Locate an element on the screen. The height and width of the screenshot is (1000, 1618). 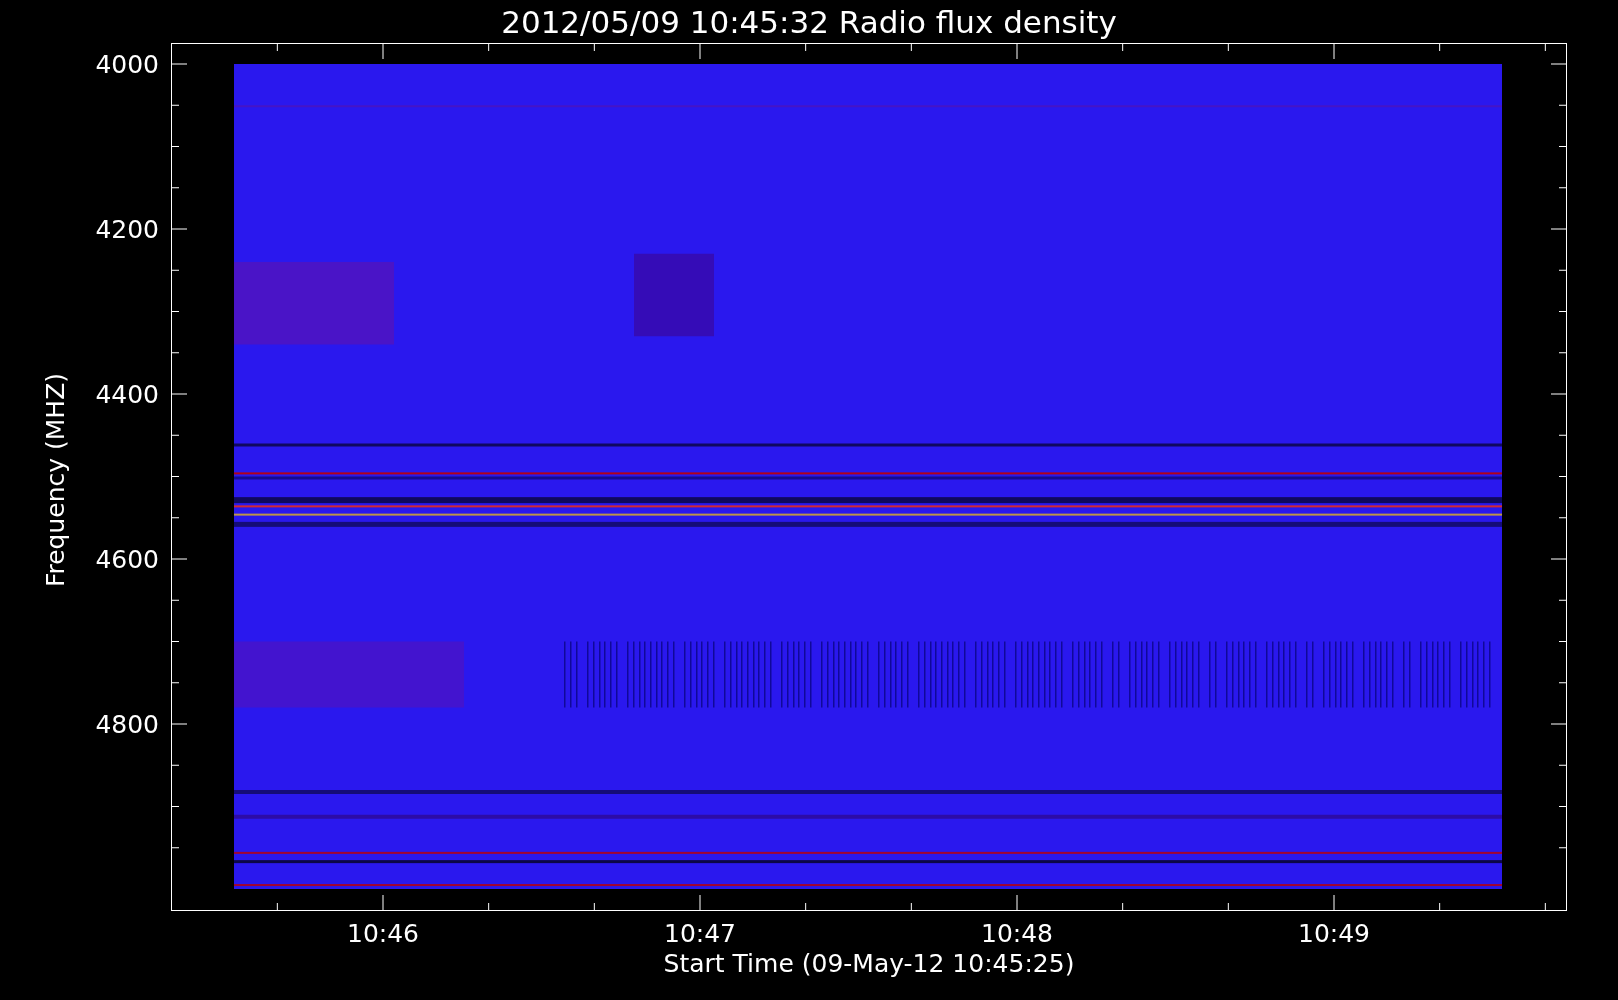
y-tick-label: 4800 is located at coordinates (127, 724).